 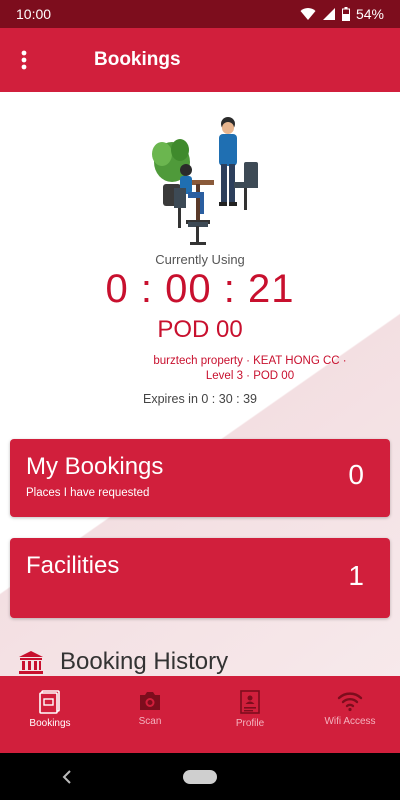 What do you see at coordinates (49, 702) in the screenshot?
I see `bookings-icon` at bounding box center [49, 702].